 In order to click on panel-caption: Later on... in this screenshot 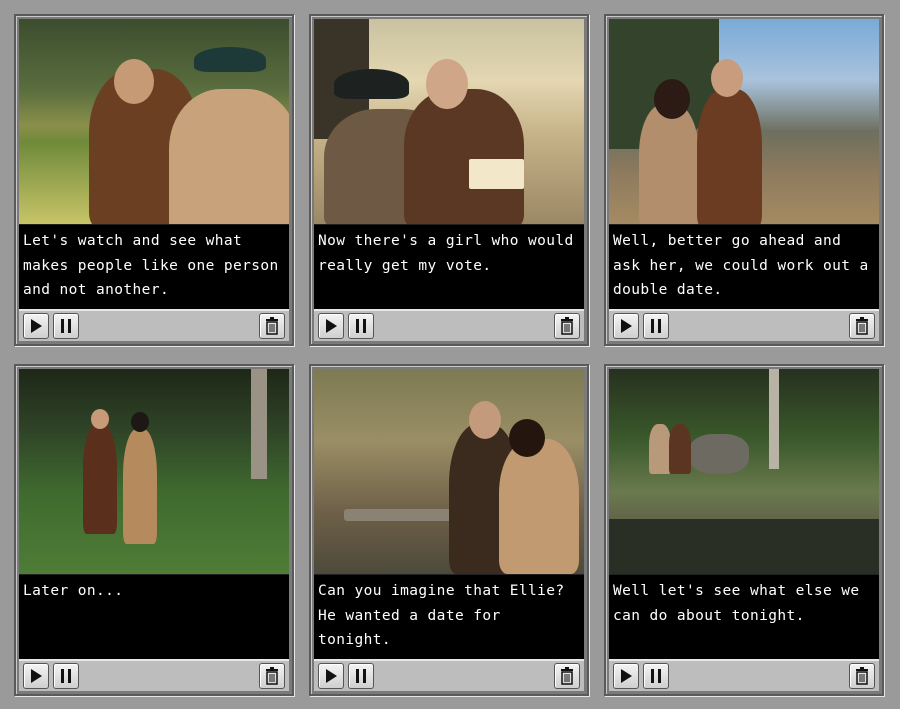, I will do `click(154, 617)`.